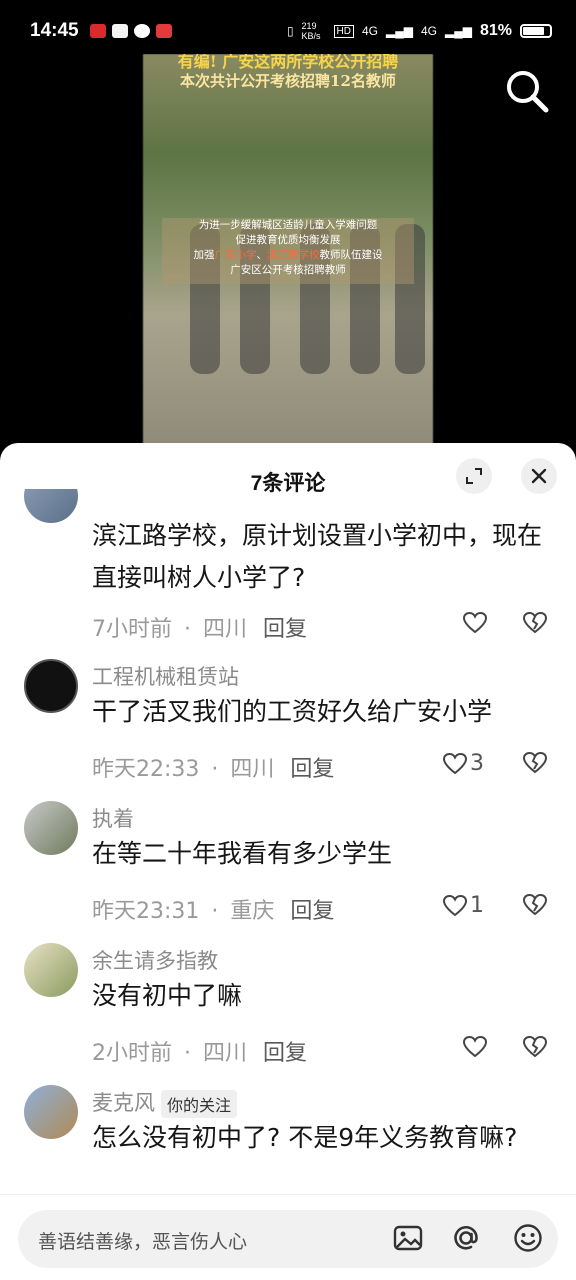 The image size is (576, 1280). I want to click on status-time: 14:45, so click(54, 30).